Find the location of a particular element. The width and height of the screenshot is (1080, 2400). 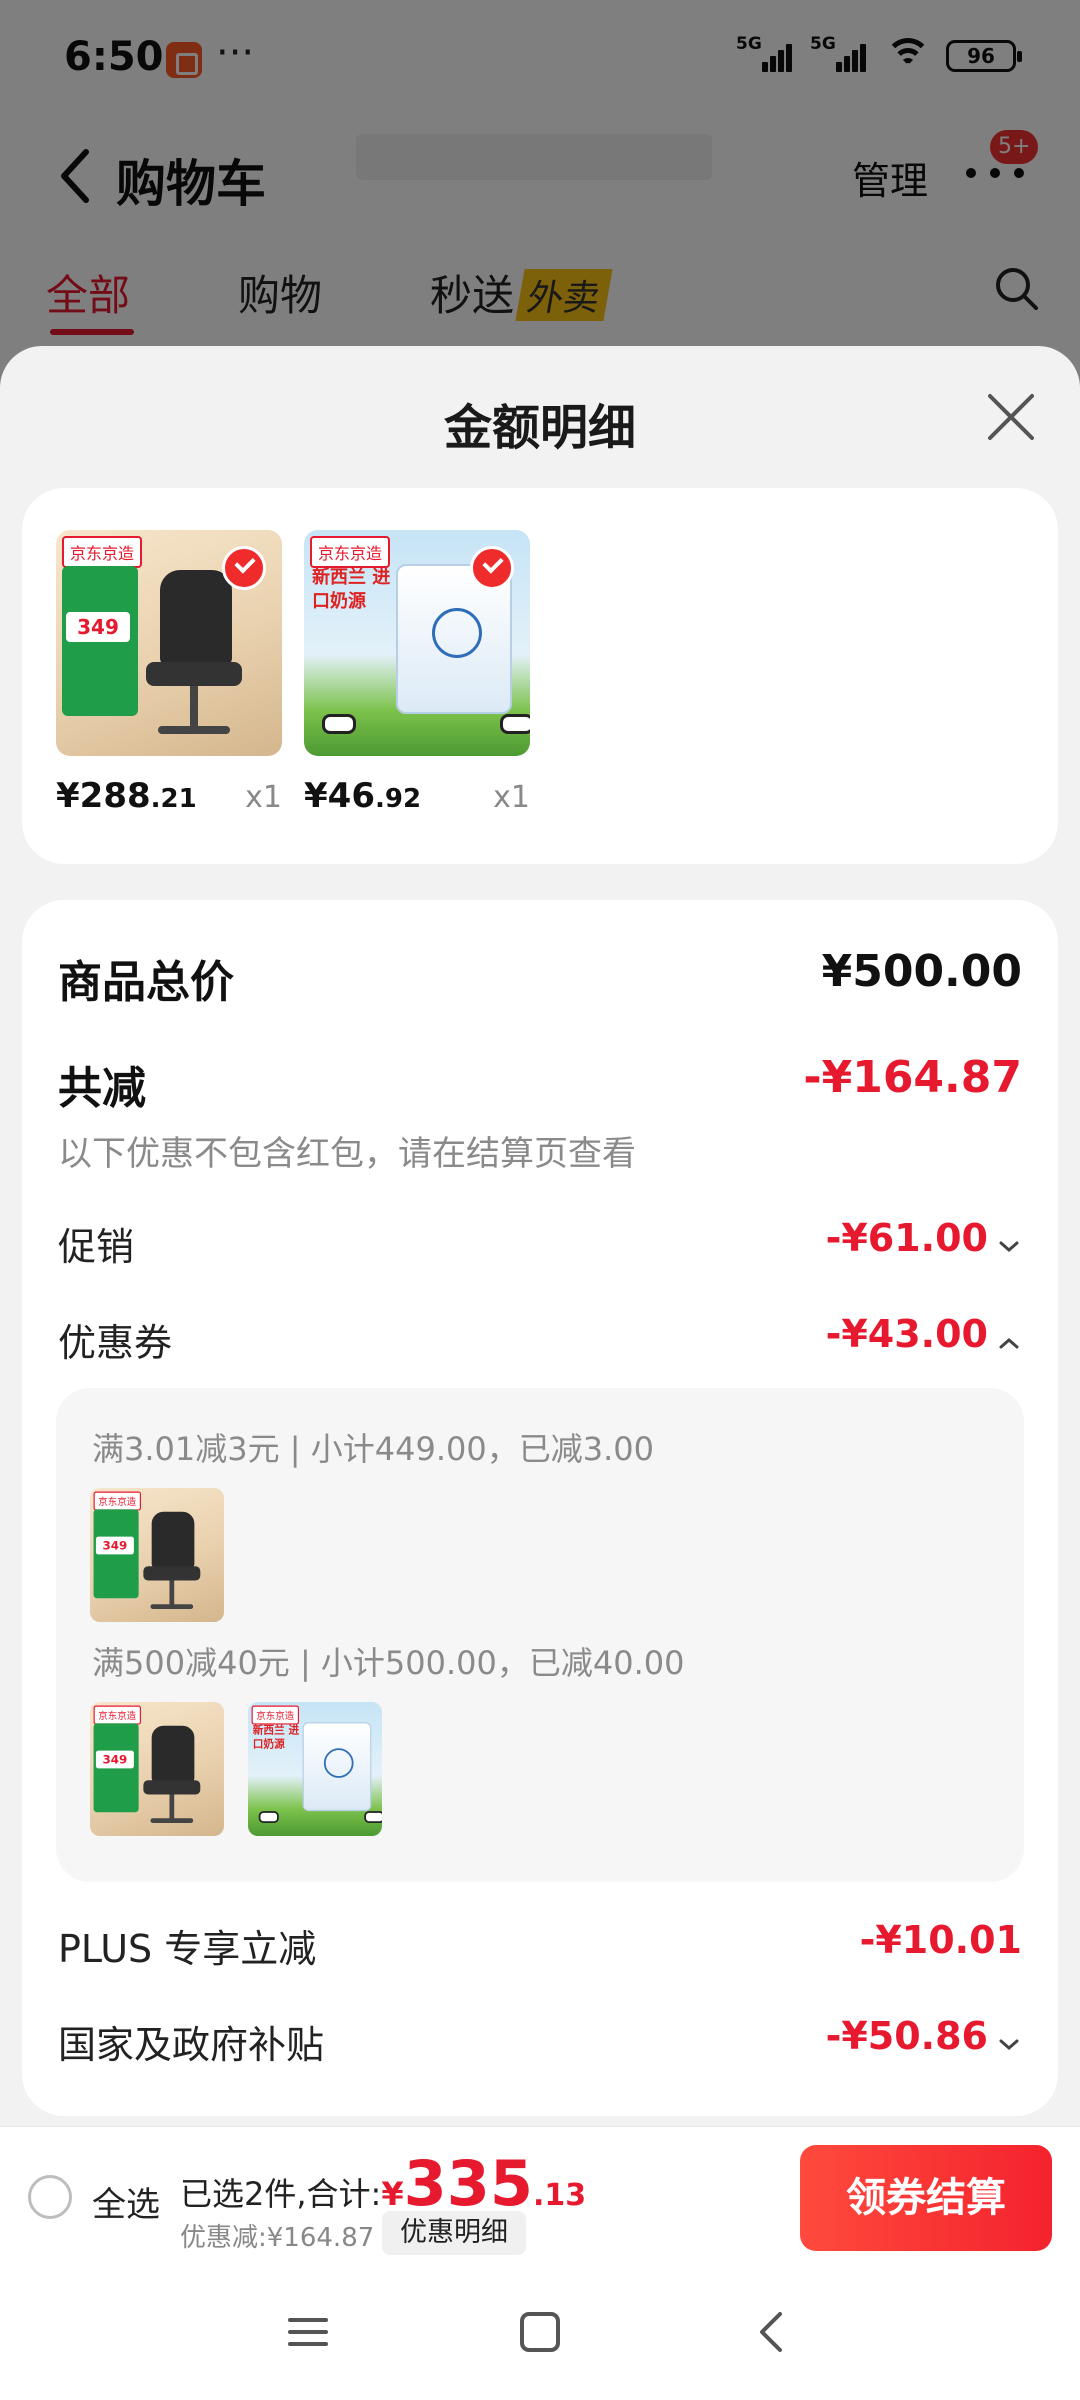

coupon-row: 优惠券 -¥43.00 is located at coordinates (540, 1344).